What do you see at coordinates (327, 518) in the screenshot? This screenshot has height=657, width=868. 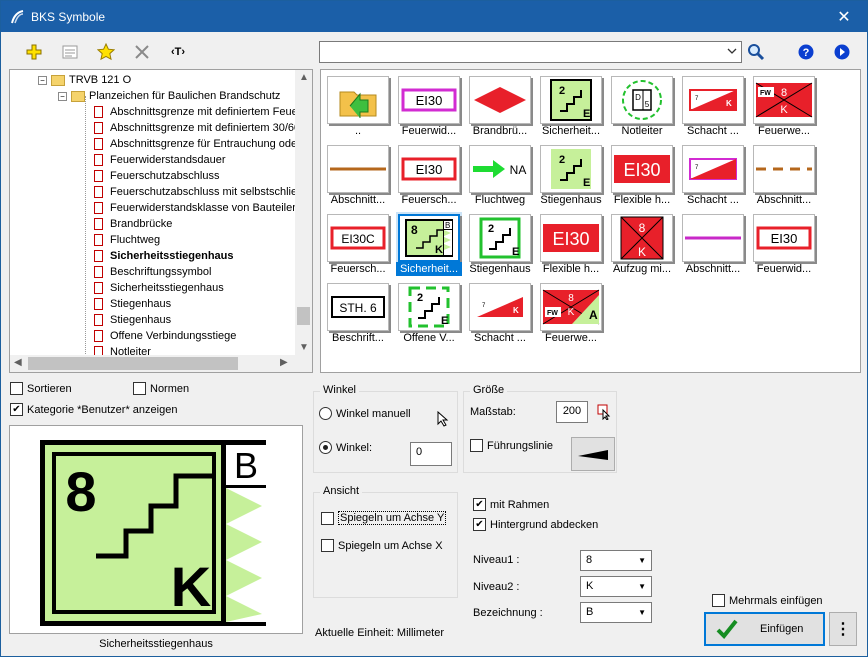 I see `mirror-y-checkbox-box` at bounding box center [327, 518].